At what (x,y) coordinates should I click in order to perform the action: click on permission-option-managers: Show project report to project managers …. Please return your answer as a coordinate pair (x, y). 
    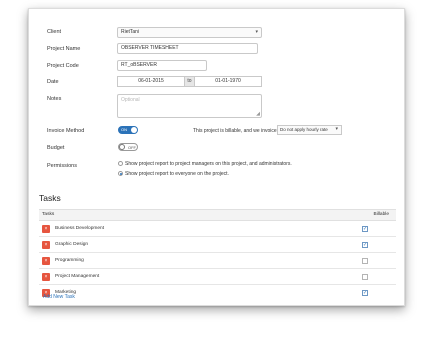
    Looking at the image, I should click on (205, 164).